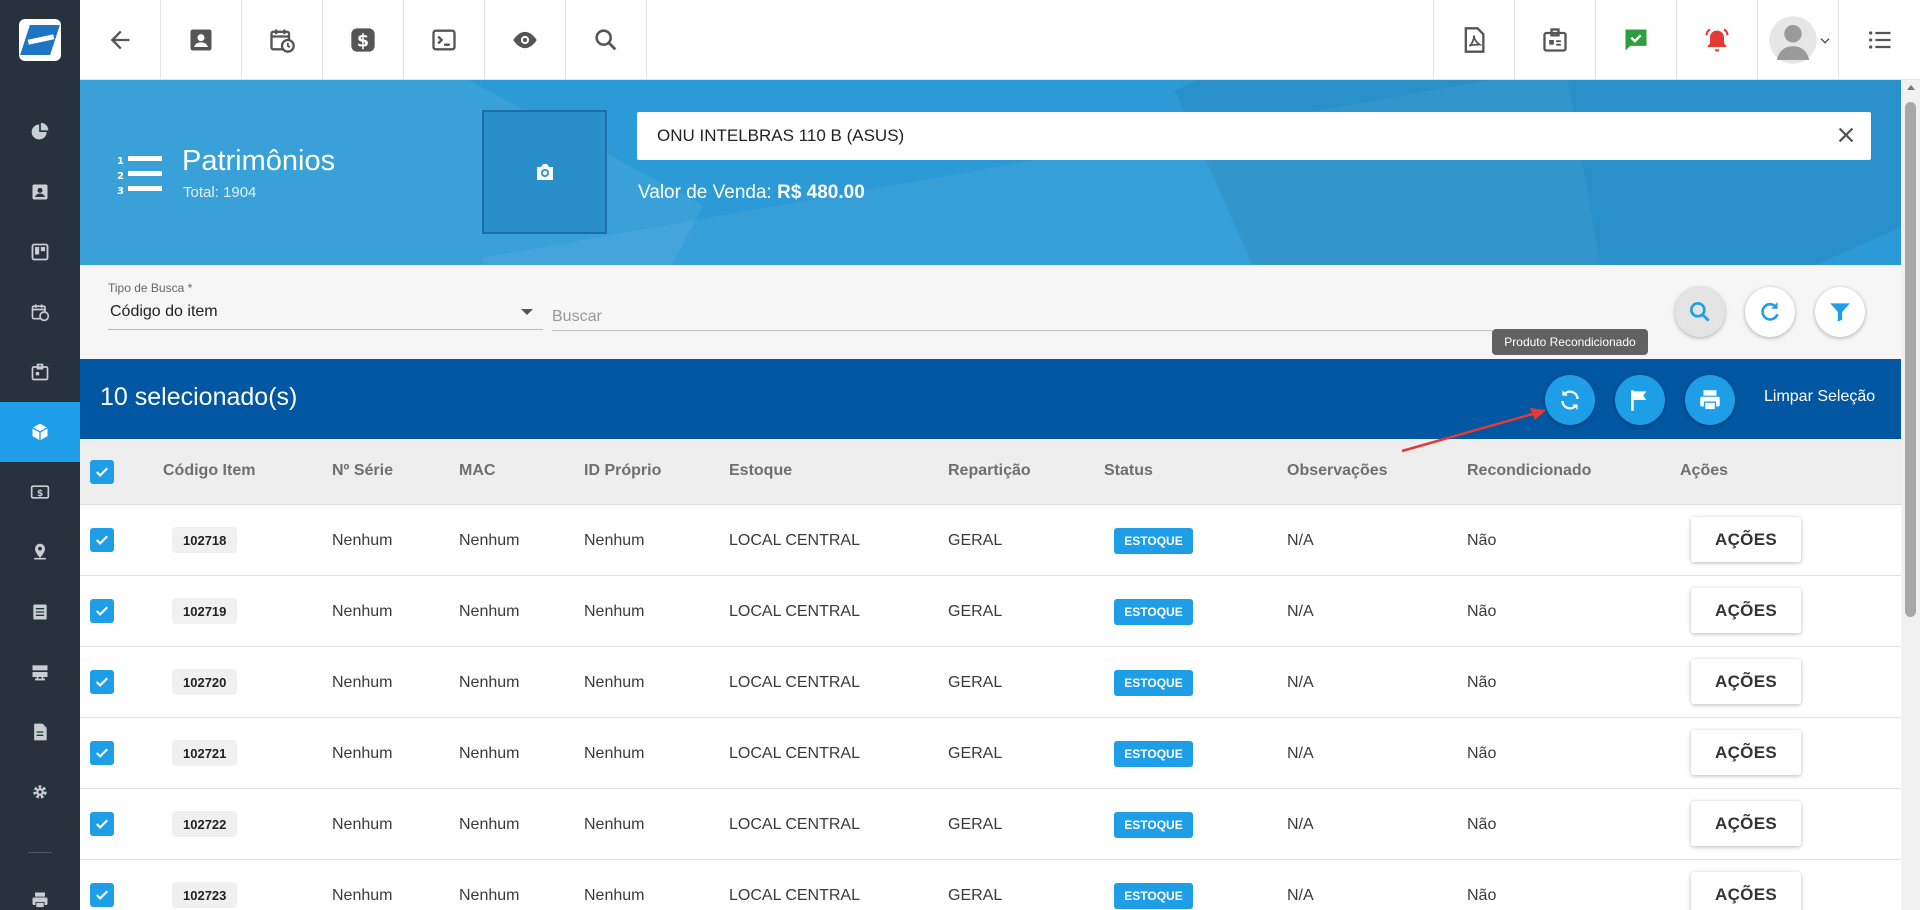  What do you see at coordinates (102, 472) in the screenshot?
I see `select-all-checkbox` at bounding box center [102, 472].